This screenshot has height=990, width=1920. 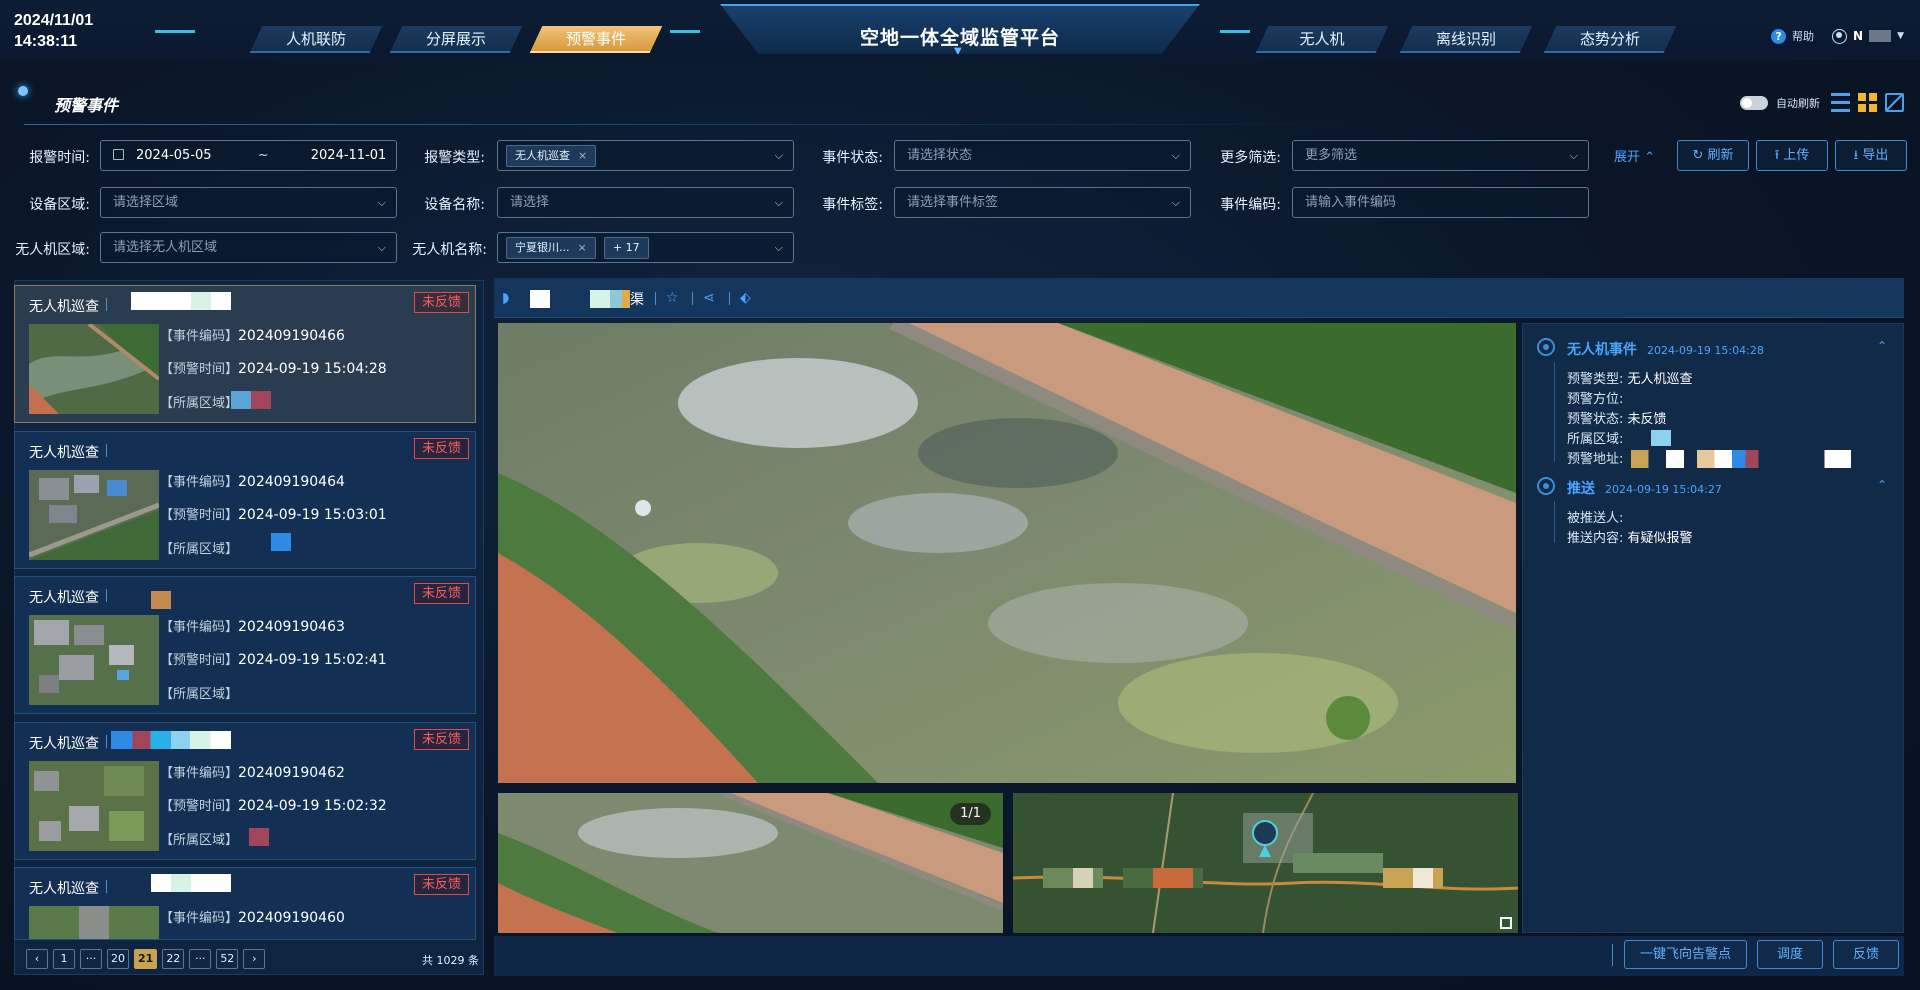 What do you see at coordinates (1630, 538) in the screenshot?
I see `info-row: 推送内容: 有疑似报警` at bounding box center [1630, 538].